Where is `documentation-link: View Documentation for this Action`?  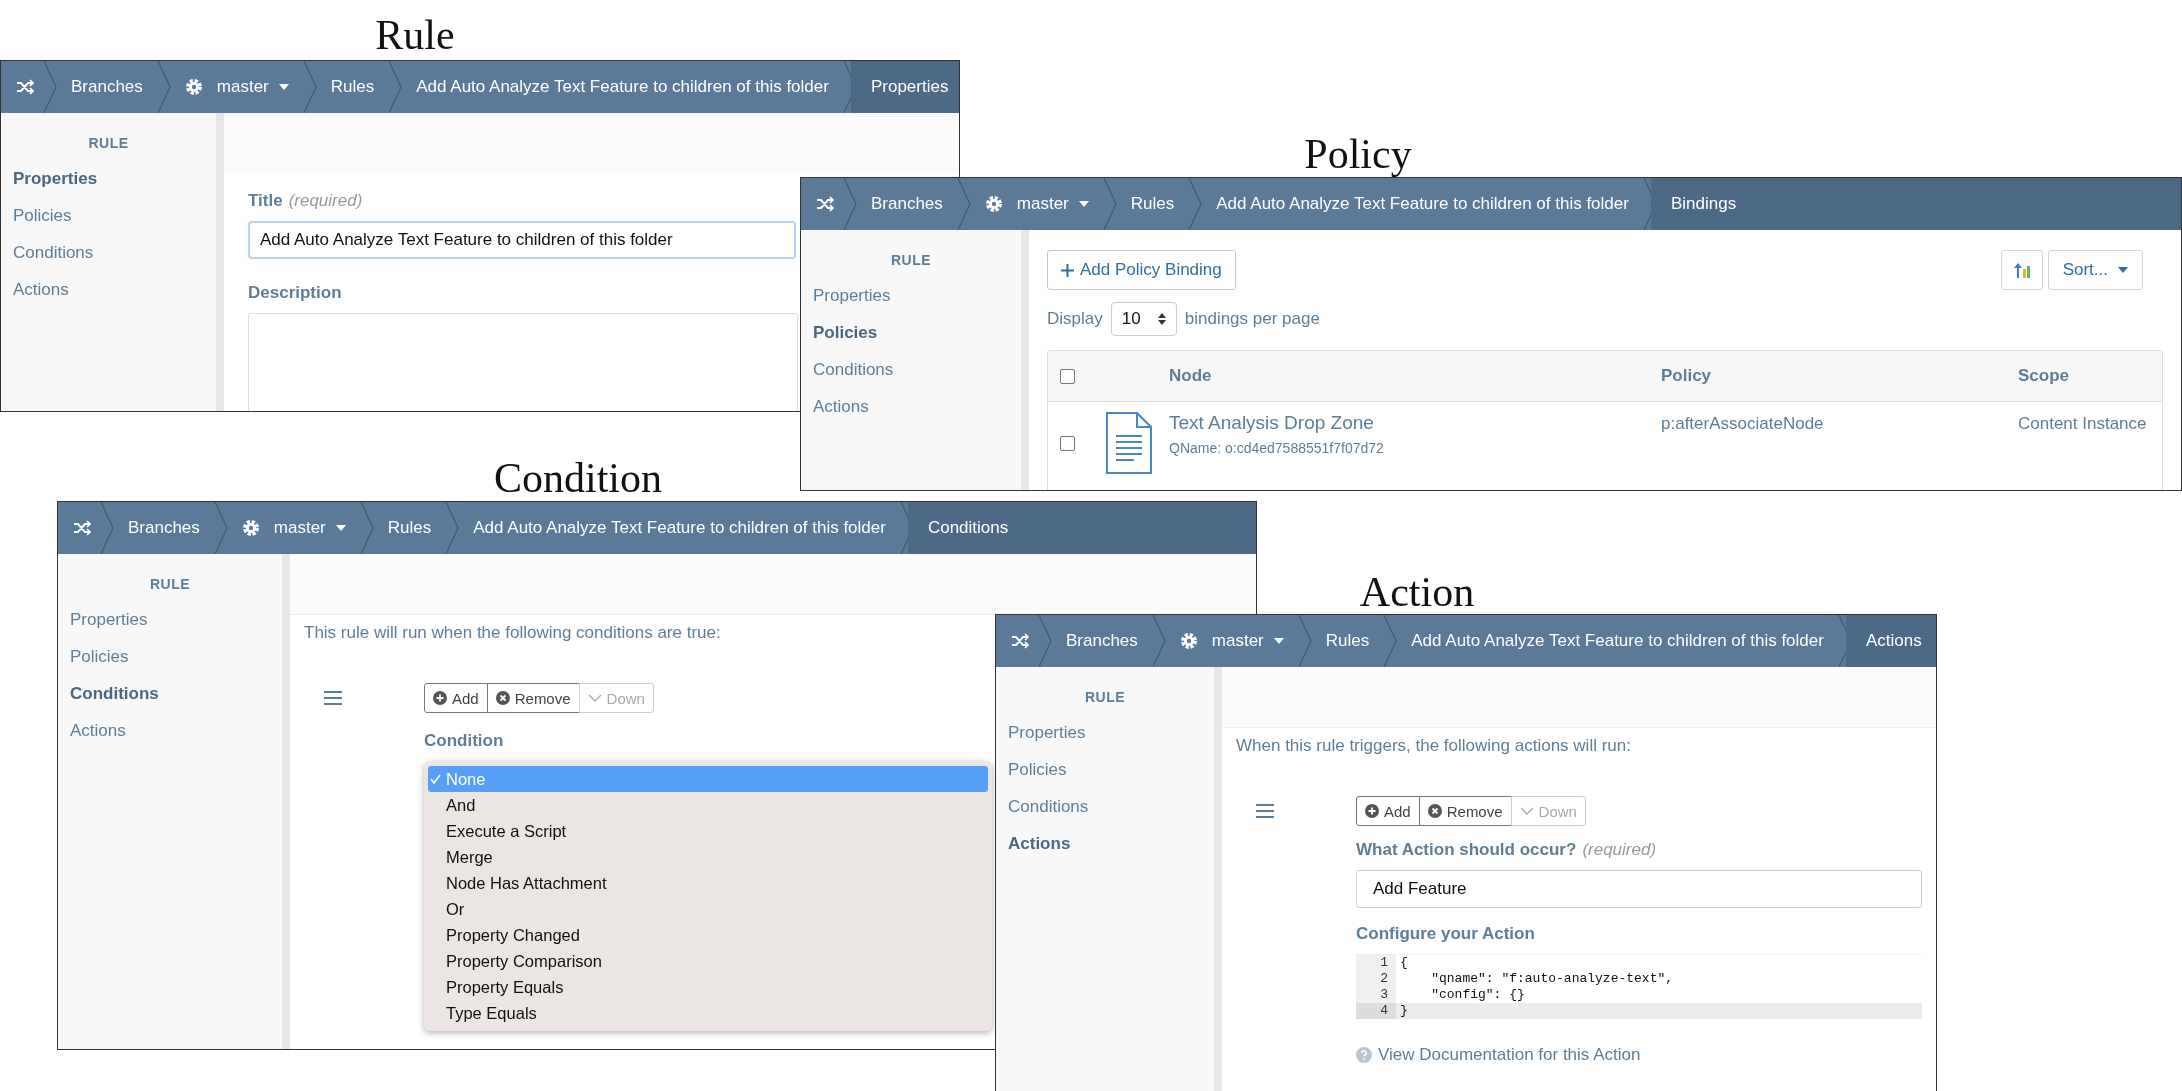 documentation-link: View Documentation for this Action is located at coordinates (1509, 1055).